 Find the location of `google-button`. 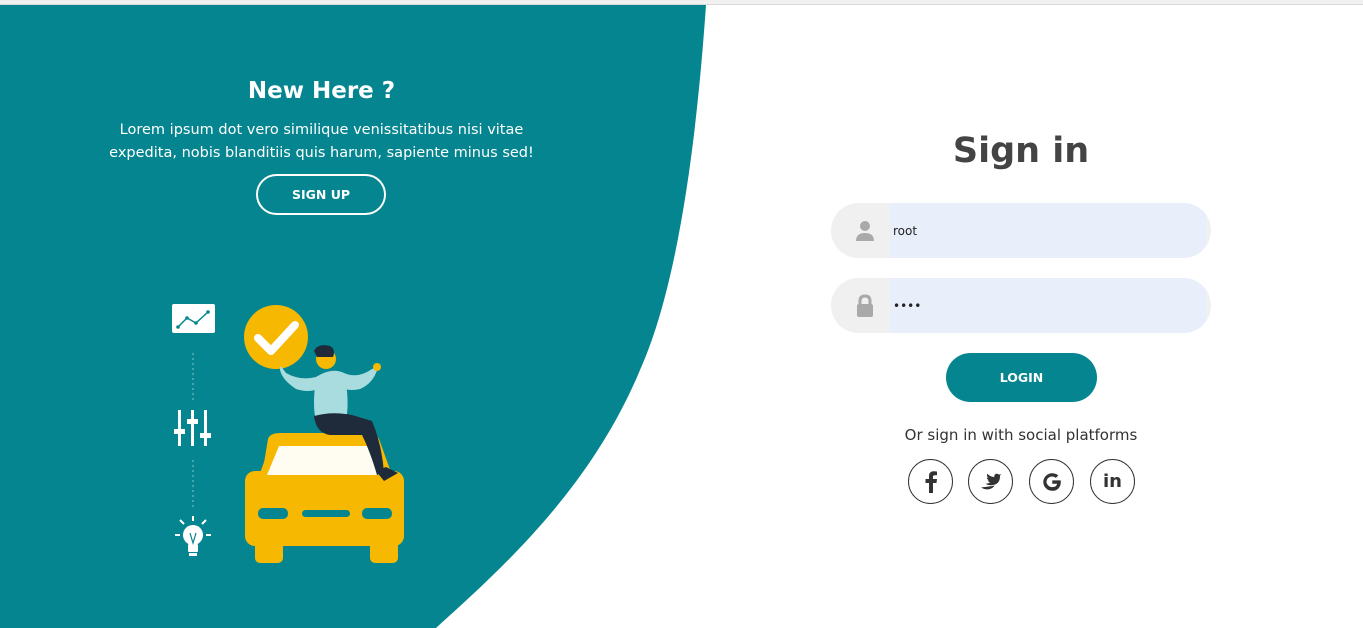

google-button is located at coordinates (1051, 481).